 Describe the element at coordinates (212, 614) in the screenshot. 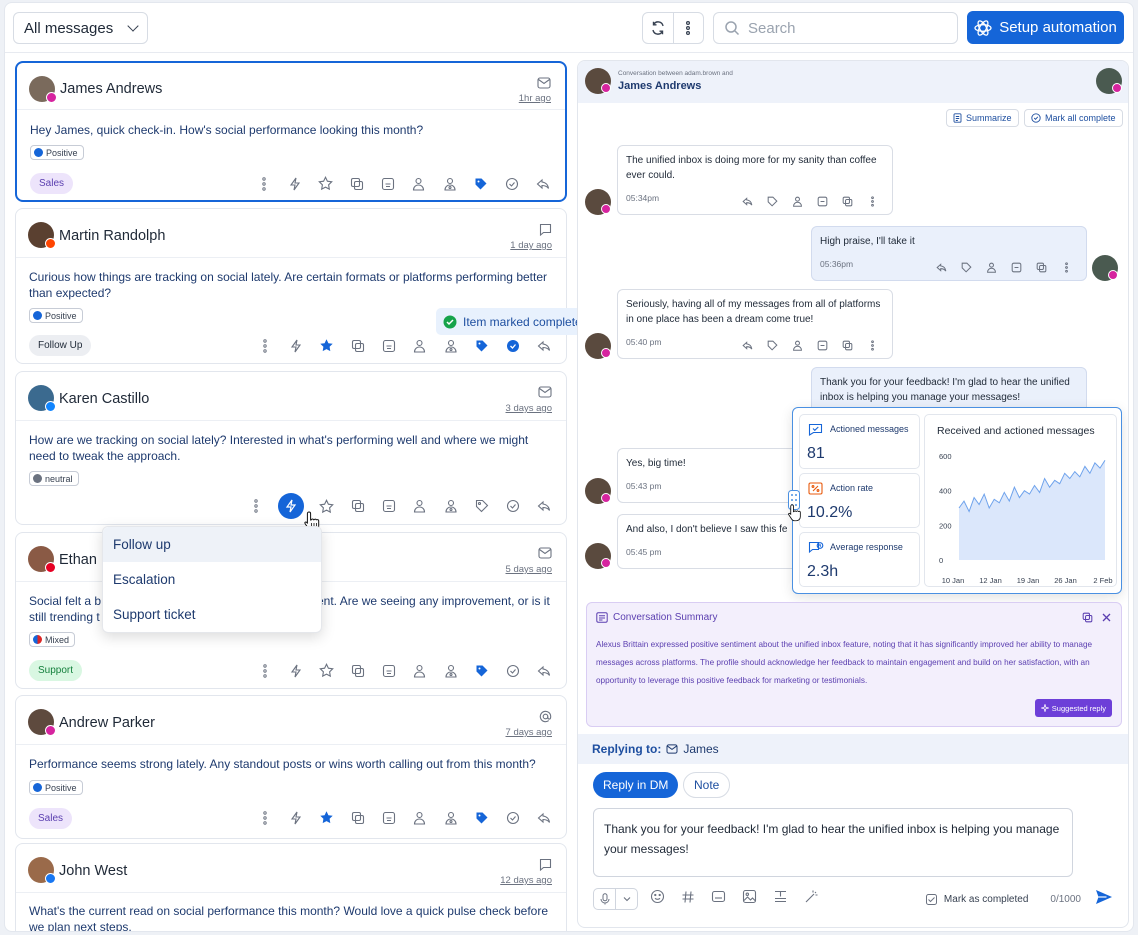

I see `menu-item-support-ticket: Support ticket` at that location.